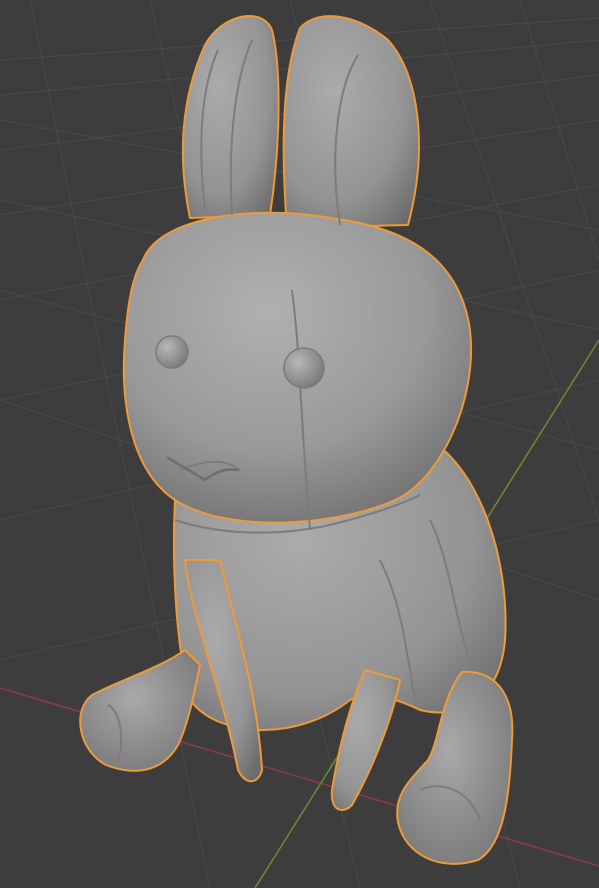  What do you see at coordinates (304, 368) in the screenshot?
I see `bunny-eye-right` at bounding box center [304, 368].